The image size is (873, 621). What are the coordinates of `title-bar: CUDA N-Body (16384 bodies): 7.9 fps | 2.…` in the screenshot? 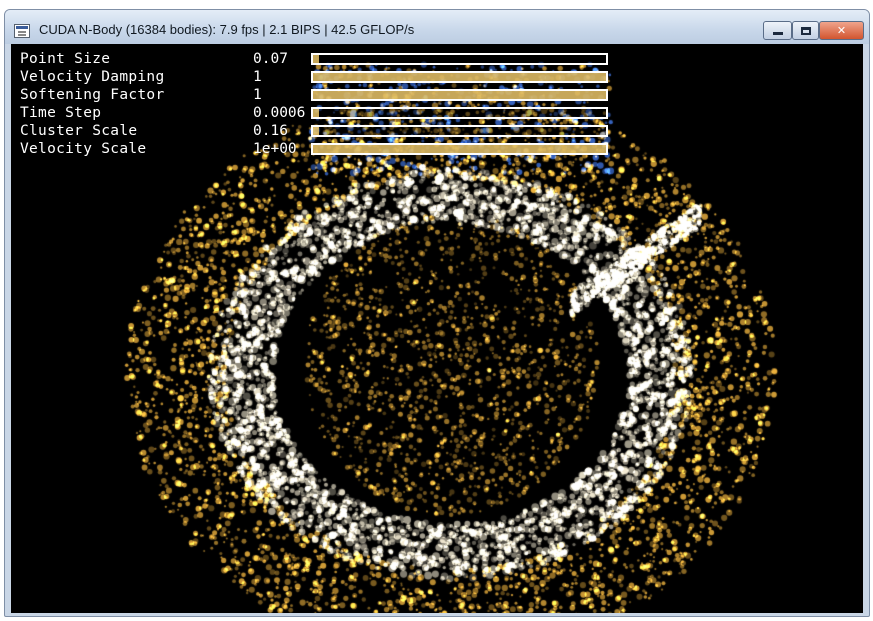 It's located at (437, 27).